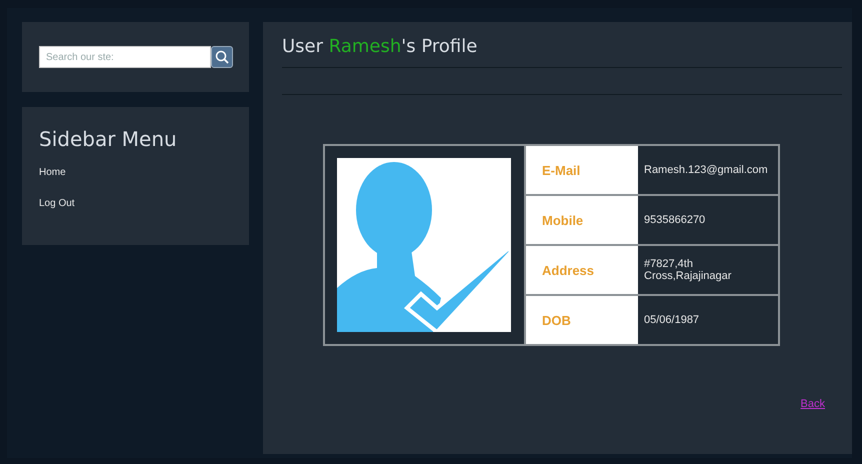 The width and height of the screenshot is (862, 464). Describe the element at coordinates (582, 270) in the screenshot. I see `field-label: Address` at that location.